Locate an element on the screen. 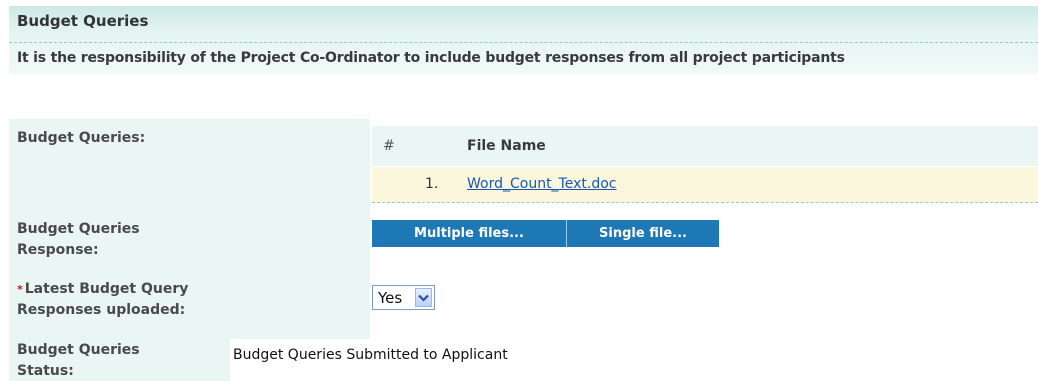 This screenshot has height=381, width=1038. column-header-number: # is located at coordinates (389, 146).